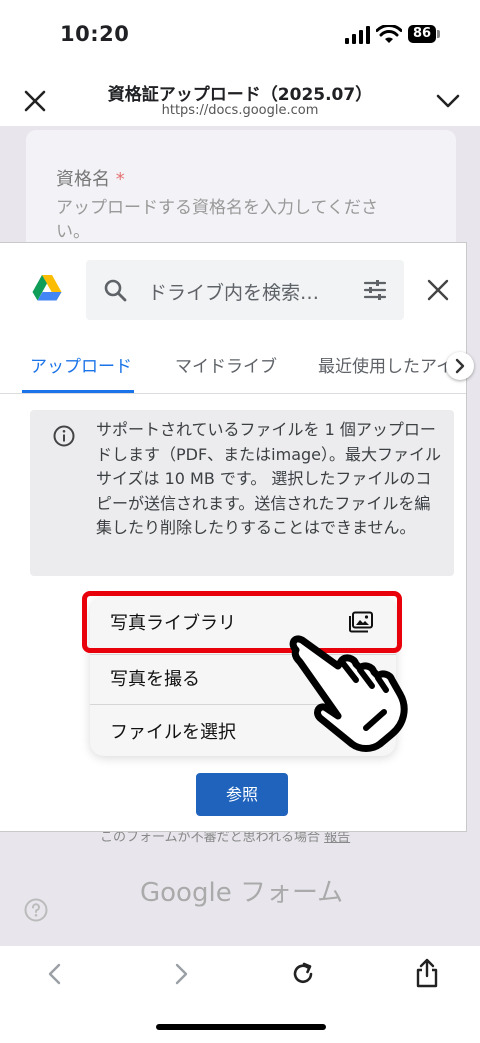 This screenshot has width=480, height=1043. What do you see at coordinates (438, 290) in the screenshot?
I see `picker-close-icon` at bounding box center [438, 290].